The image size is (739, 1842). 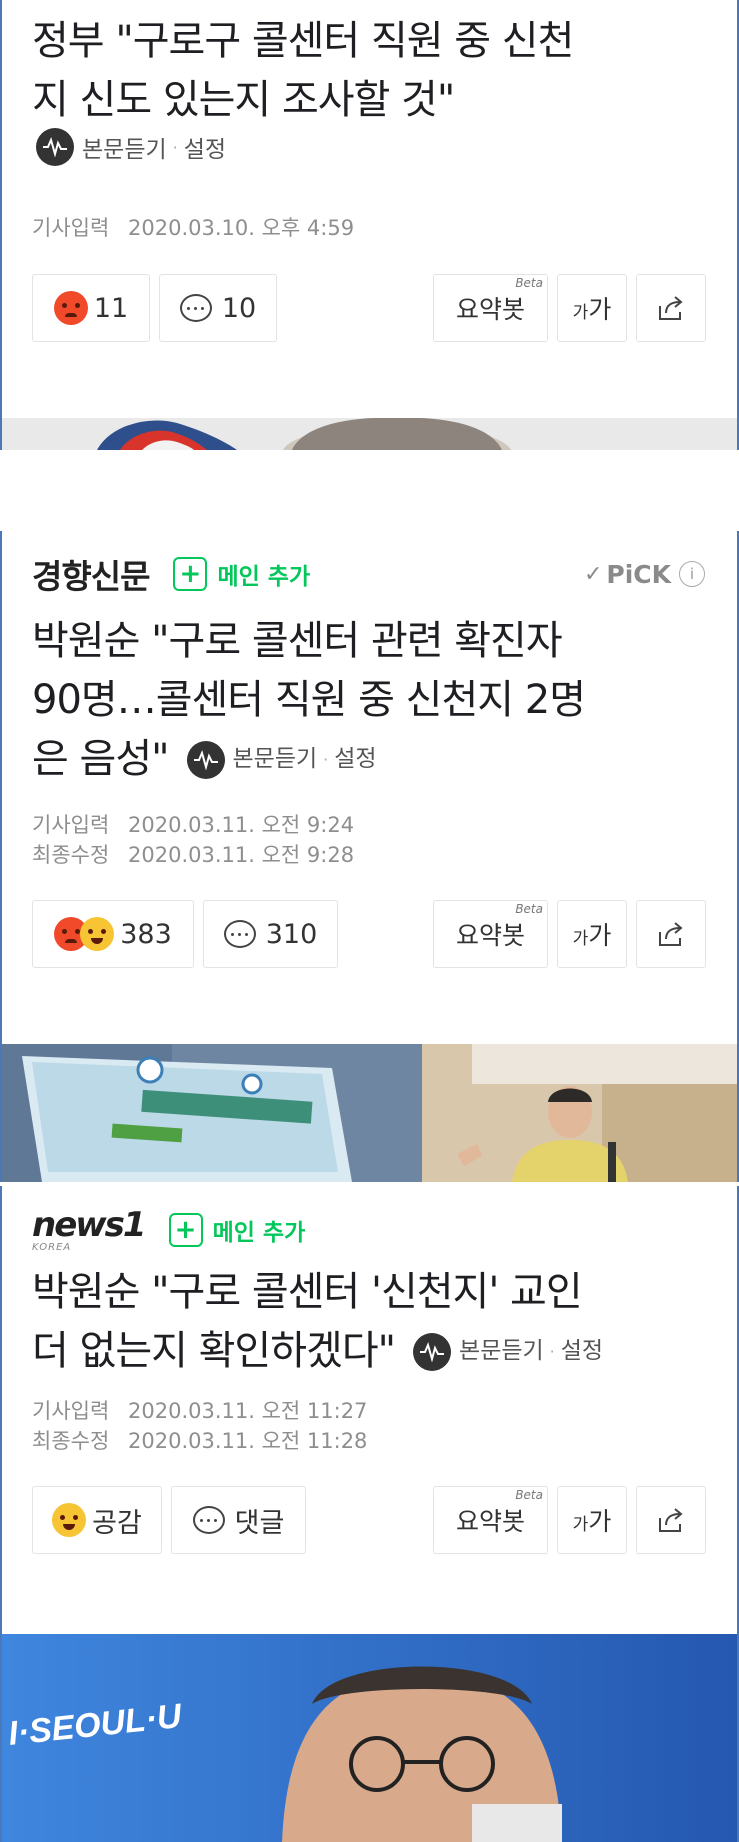 I want to click on pick-badge: ✓ PiCK i, so click(x=644, y=574).